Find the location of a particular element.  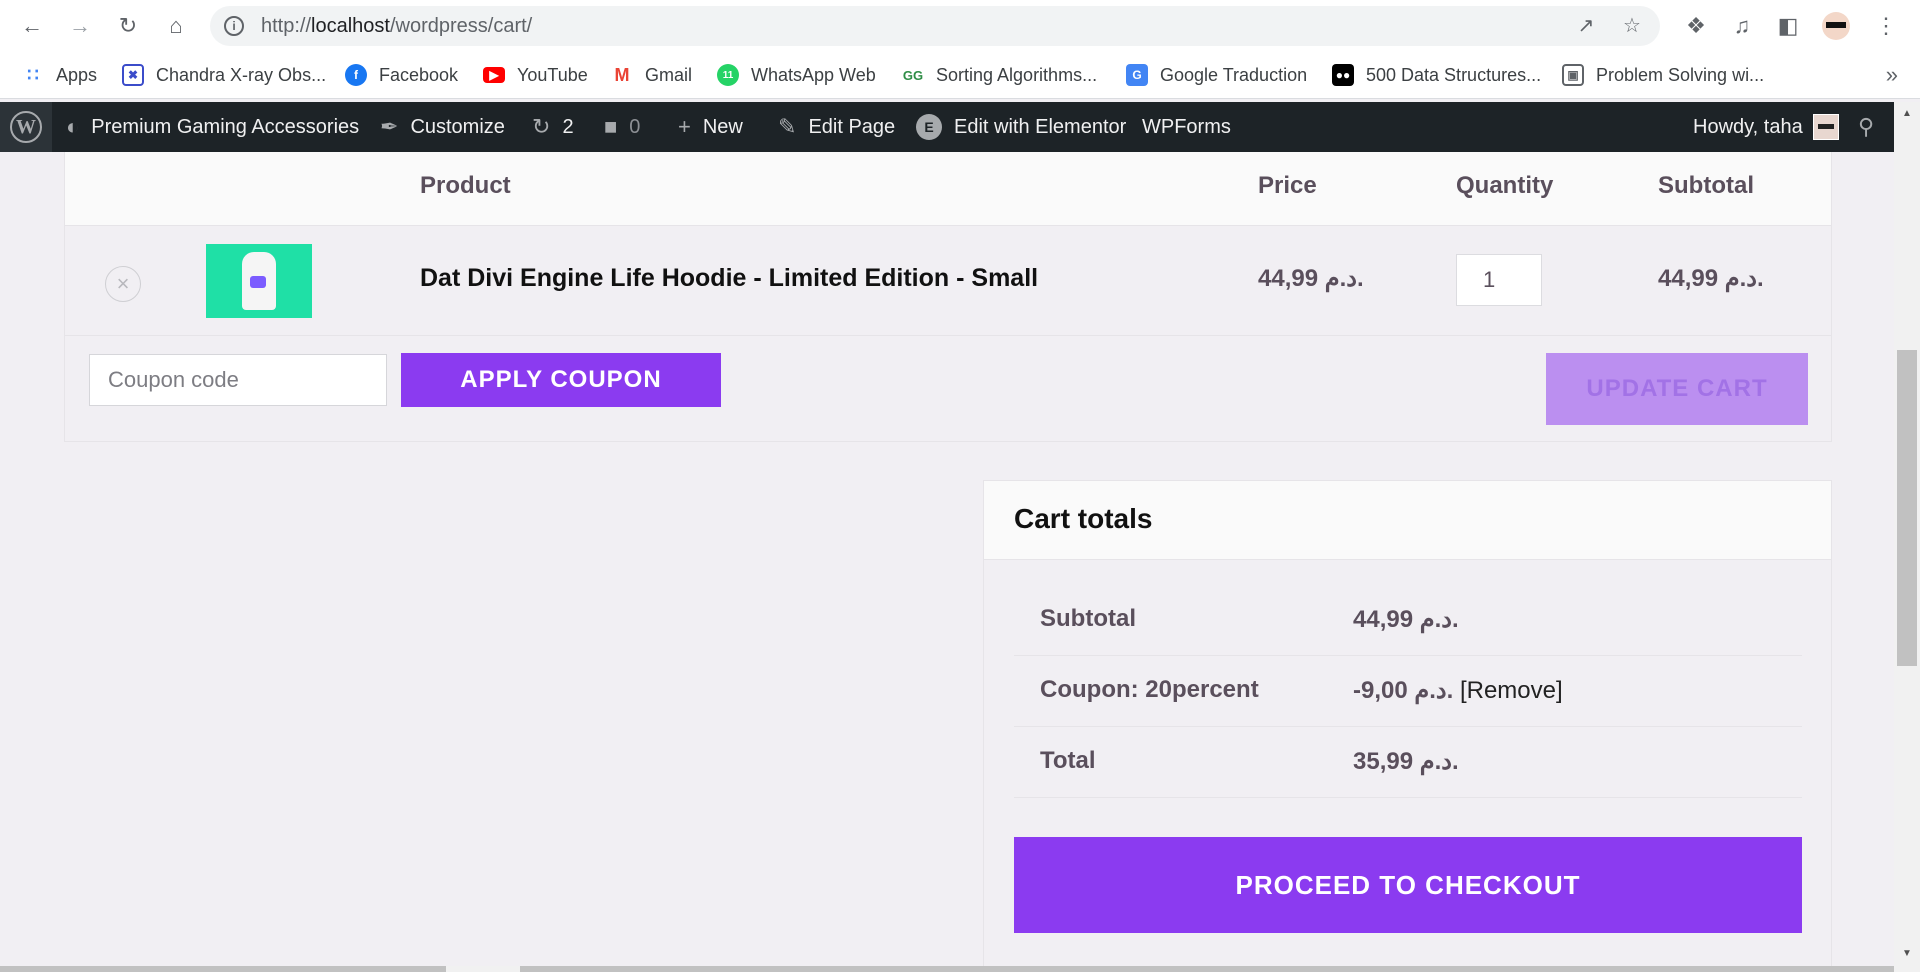

adminbar-customize: ✒ Customize is located at coordinates (442, 127).